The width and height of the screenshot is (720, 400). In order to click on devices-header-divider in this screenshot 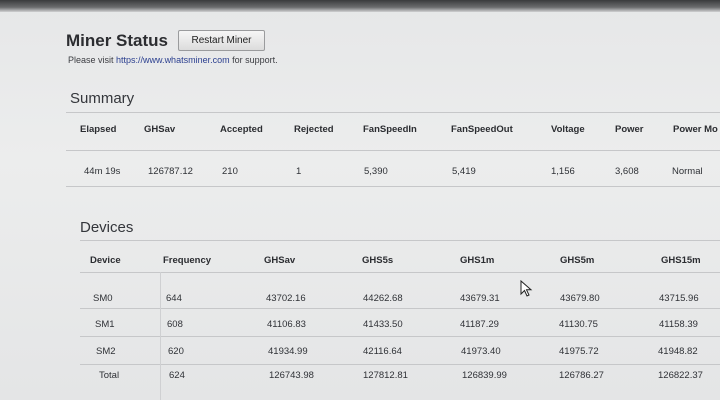, I will do `click(400, 272)`.